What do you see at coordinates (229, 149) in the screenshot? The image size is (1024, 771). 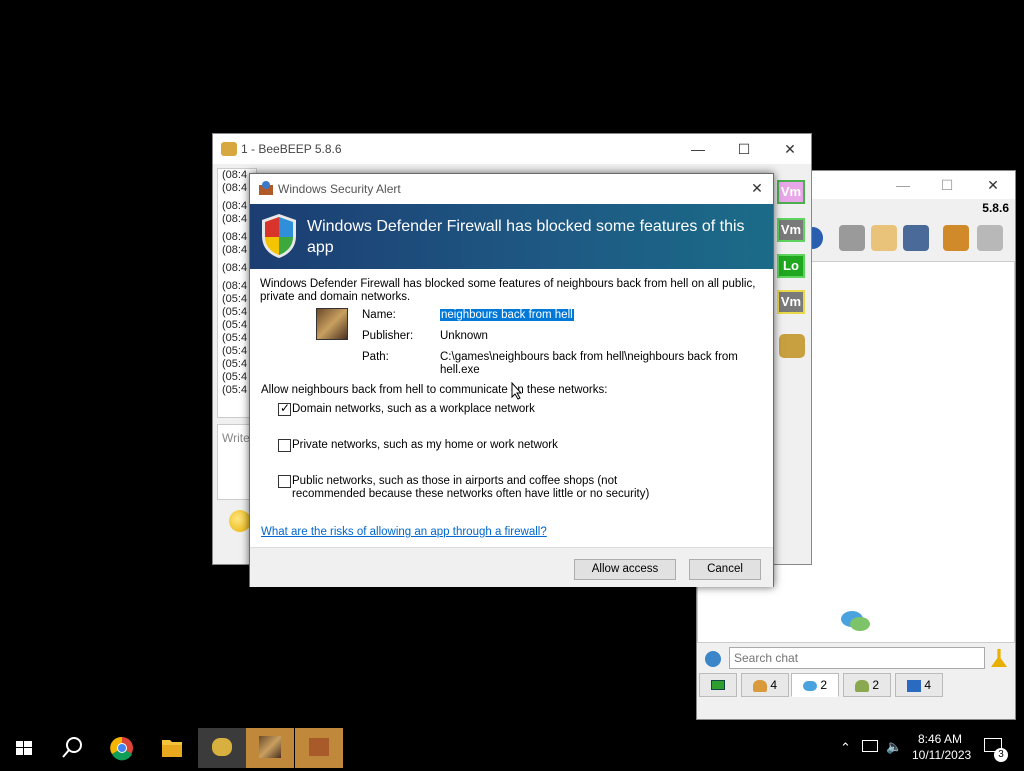 I see `beebeep-logo-icon` at bounding box center [229, 149].